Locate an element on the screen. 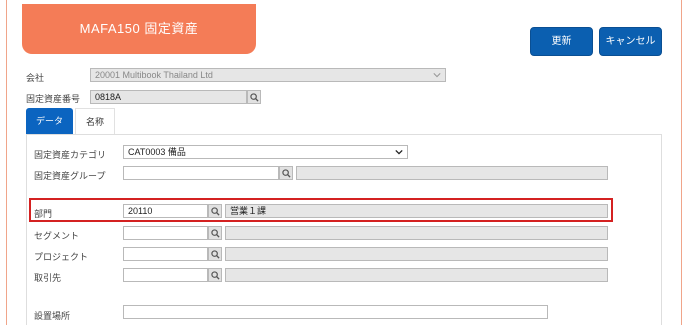 The image size is (688, 325). partner-input is located at coordinates (165, 275).